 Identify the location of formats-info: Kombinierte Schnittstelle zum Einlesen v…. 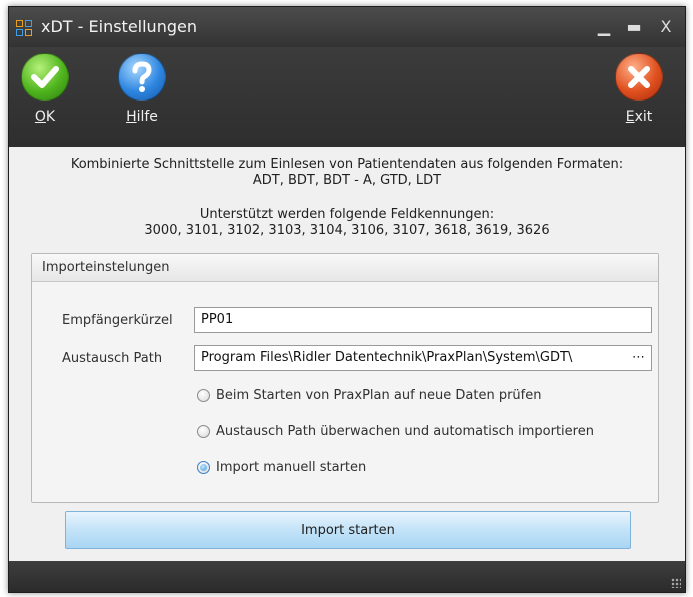
(347, 173).